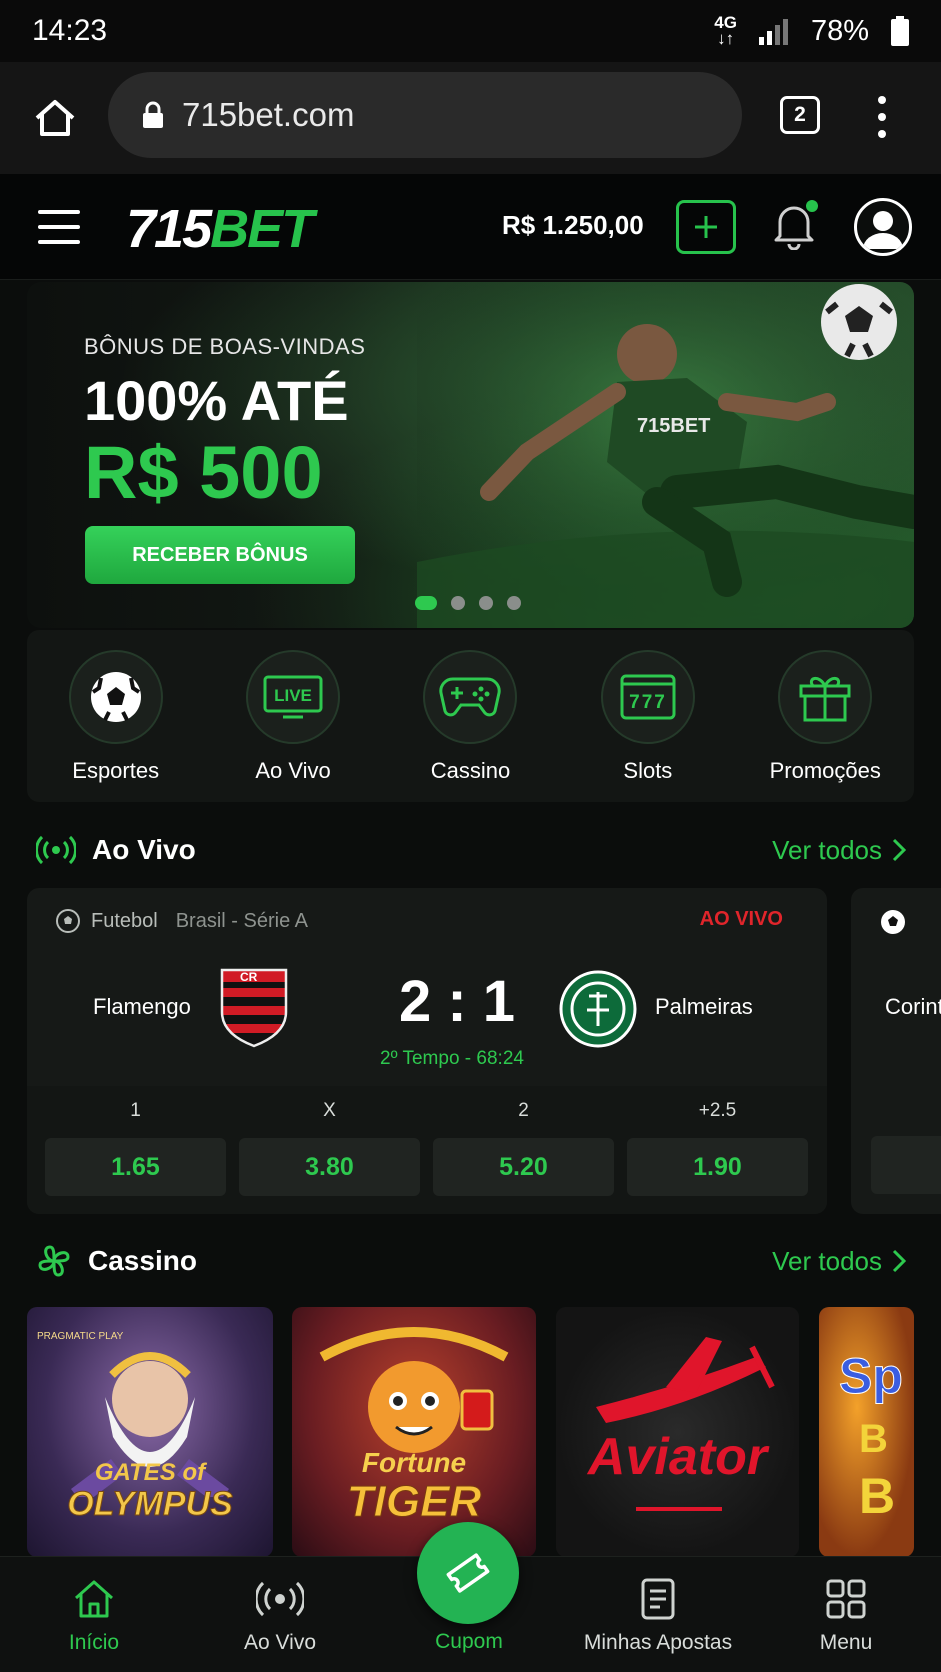 The height and width of the screenshot is (1672, 941). What do you see at coordinates (573, 225) in the screenshot?
I see `account-balance: R$ 1.250,00` at bounding box center [573, 225].